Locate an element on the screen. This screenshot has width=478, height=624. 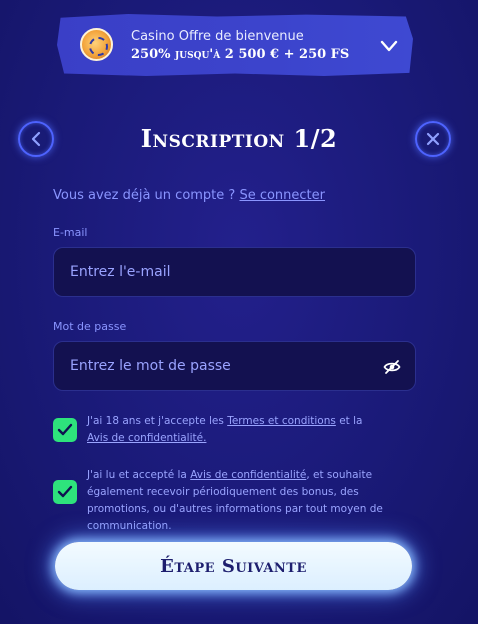
terms-text-part2: et la is located at coordinates (349, 421).